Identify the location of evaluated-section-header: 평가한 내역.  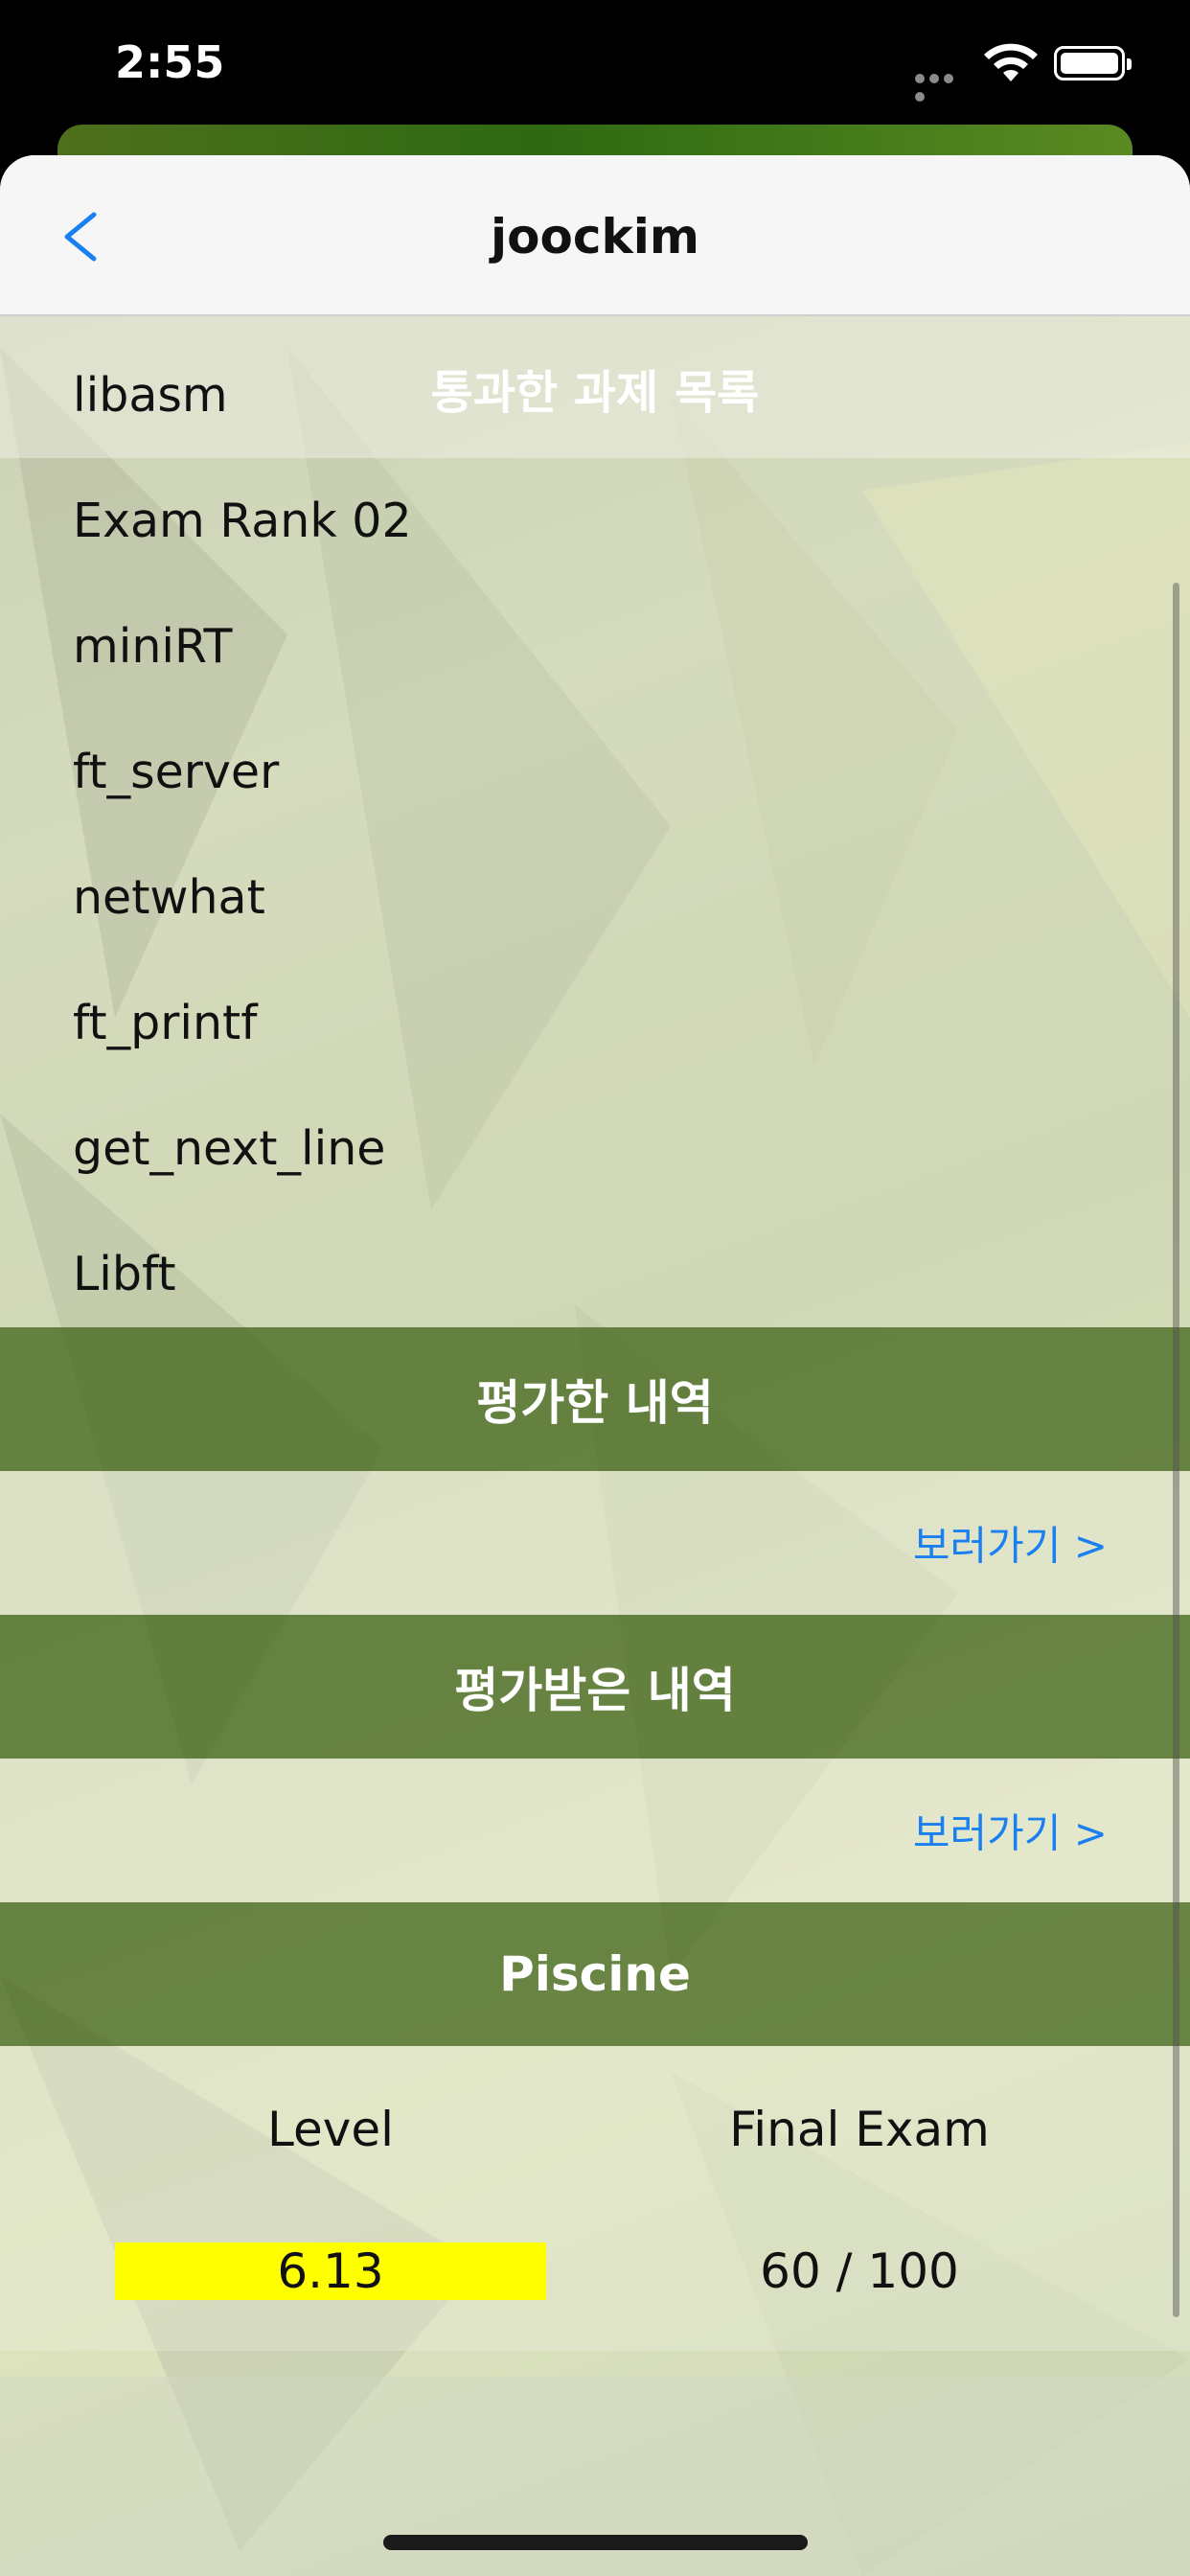
(595, 1399).